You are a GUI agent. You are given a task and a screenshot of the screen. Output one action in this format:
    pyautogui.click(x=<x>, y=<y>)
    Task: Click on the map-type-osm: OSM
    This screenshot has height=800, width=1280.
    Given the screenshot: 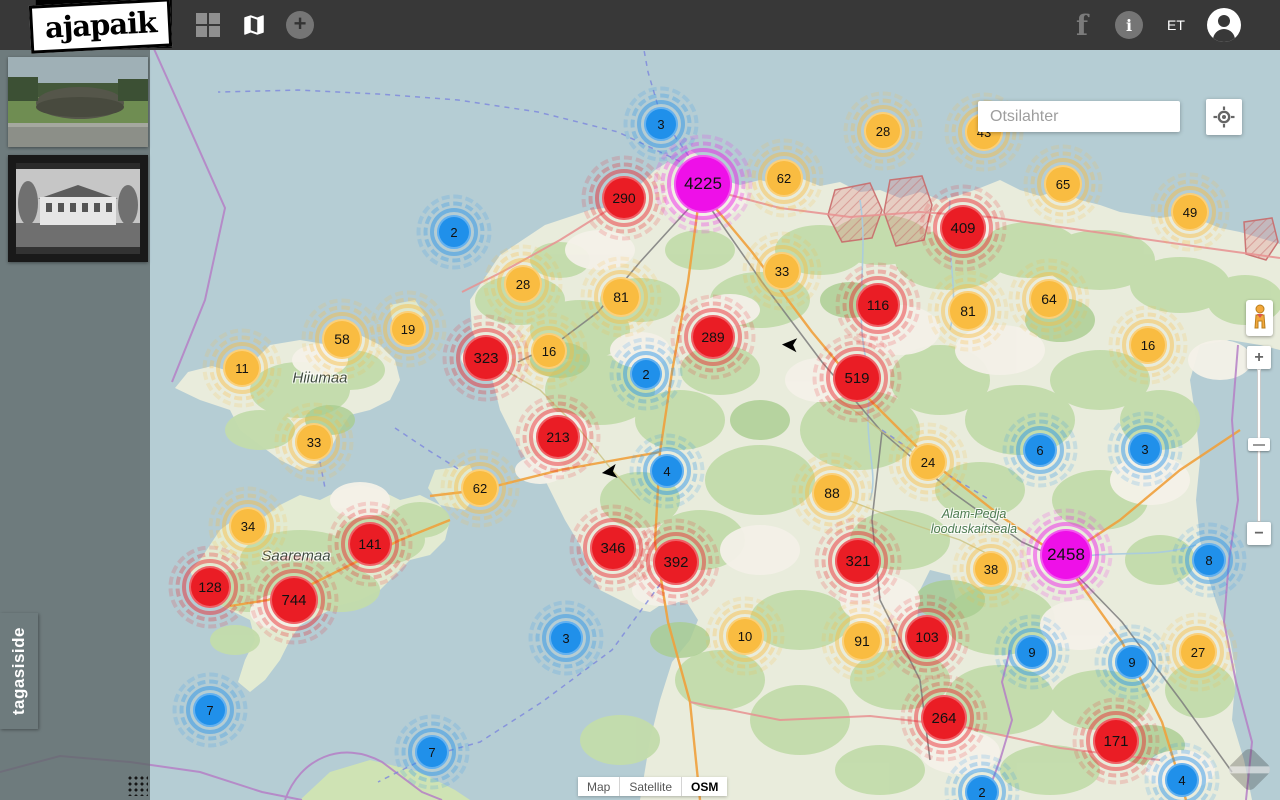 What is the action you would take?
    pyautogui.click(x=705, y=786)
    